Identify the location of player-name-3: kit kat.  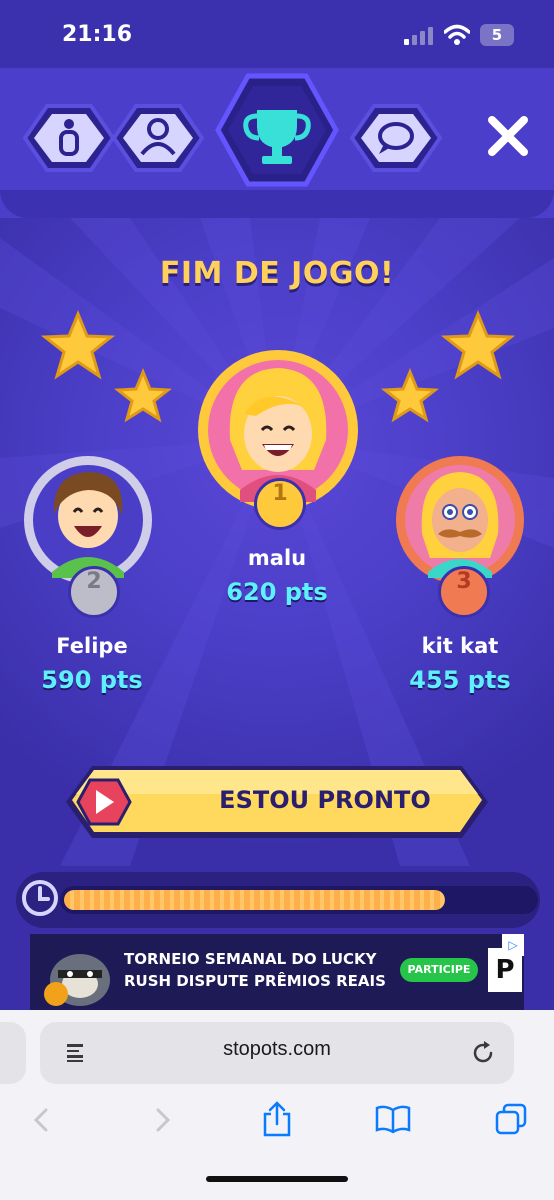
(460, 646).